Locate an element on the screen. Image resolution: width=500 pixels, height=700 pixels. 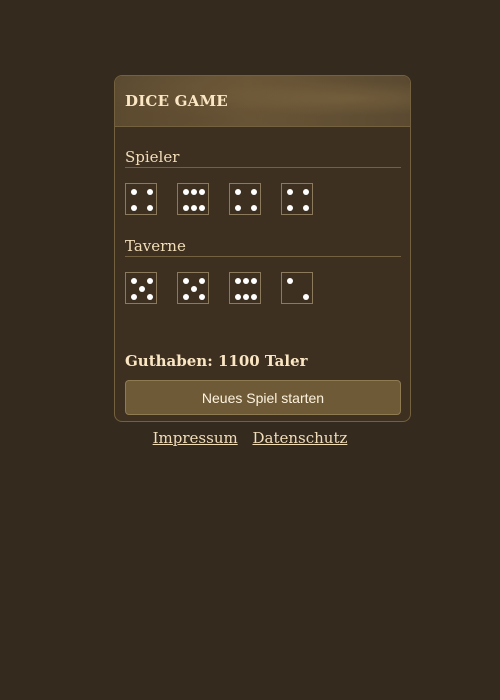
footer: Impressum Datenschutz is located at coordinates (250, 438).